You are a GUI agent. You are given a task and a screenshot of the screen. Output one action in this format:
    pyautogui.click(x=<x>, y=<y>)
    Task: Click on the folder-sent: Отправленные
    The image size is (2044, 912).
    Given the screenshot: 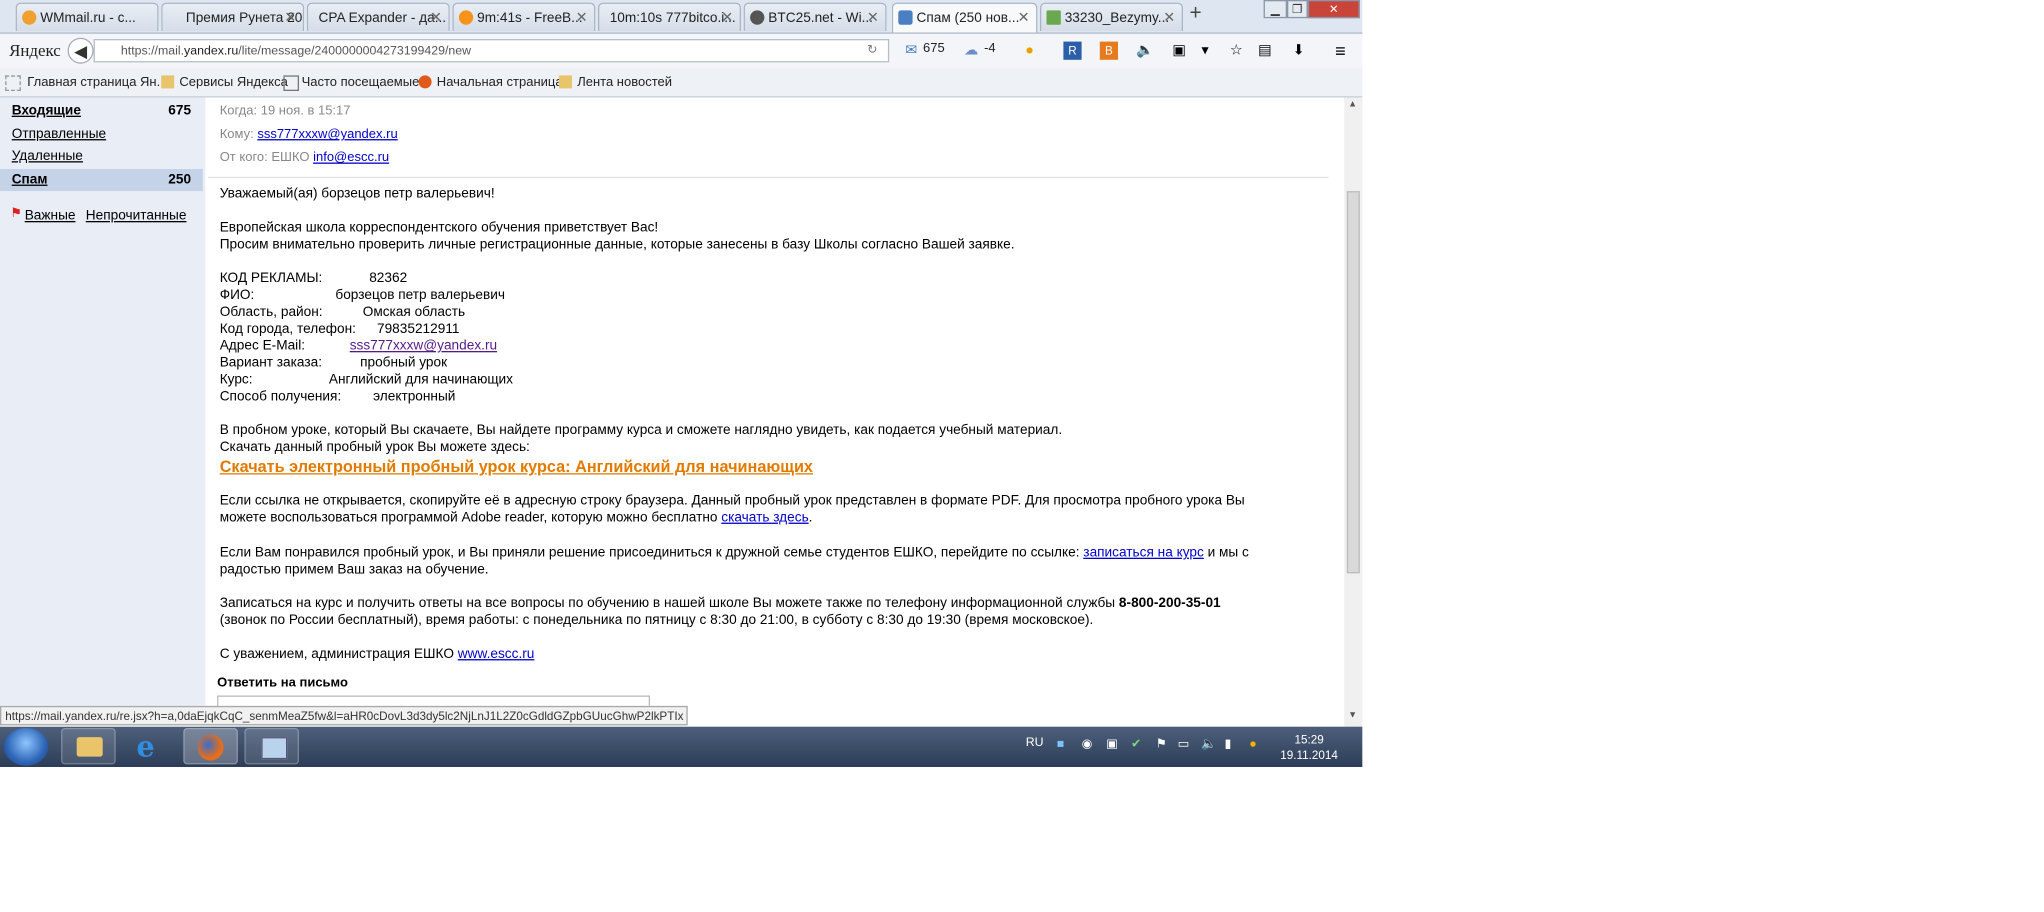 What is the action you would take?
    pyautogui.click(x=101, y=134)
    